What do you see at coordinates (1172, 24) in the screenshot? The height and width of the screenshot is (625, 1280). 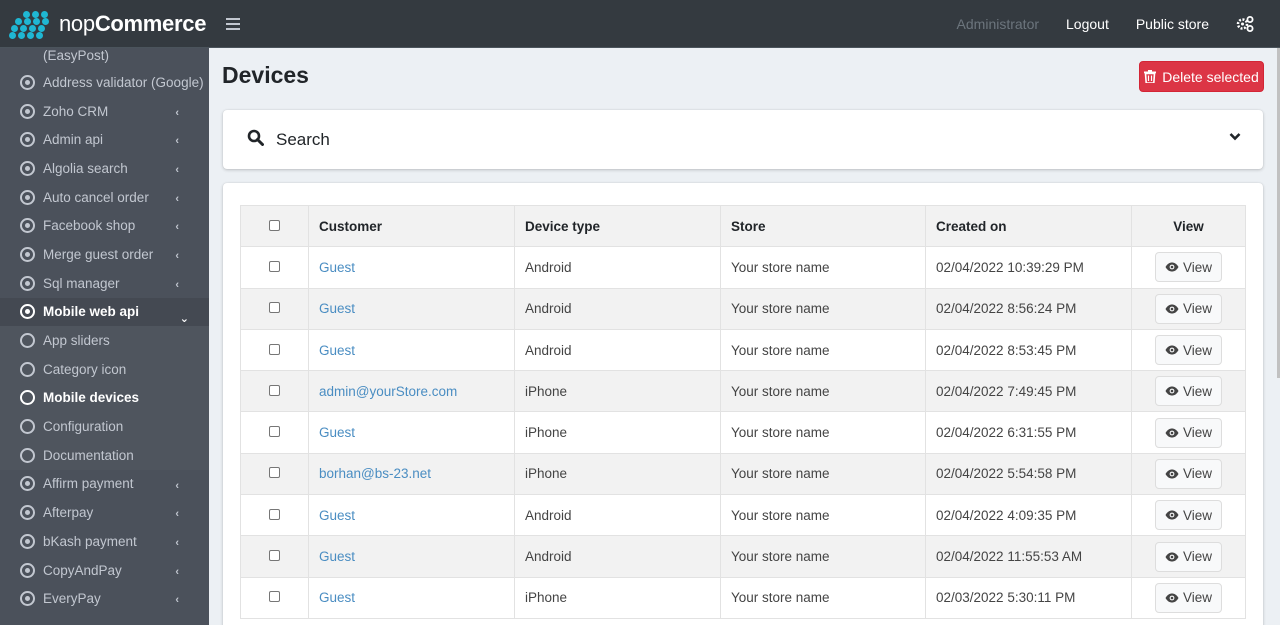 I see `public-store-link: Public store` at bounding box center [1172, 24].